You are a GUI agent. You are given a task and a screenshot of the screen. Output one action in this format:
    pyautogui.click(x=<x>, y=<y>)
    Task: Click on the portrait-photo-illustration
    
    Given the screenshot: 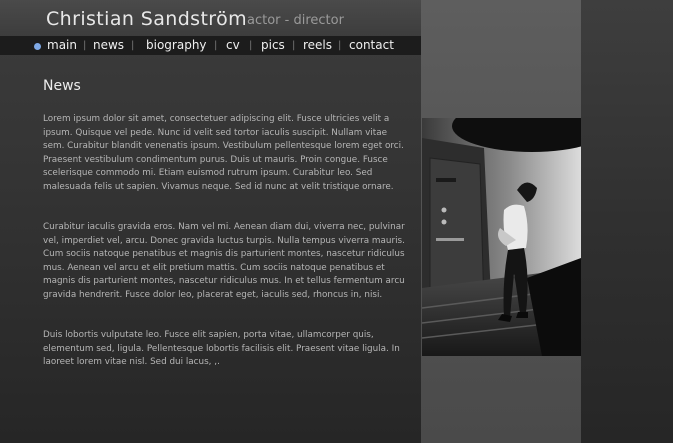 What is the action you would take?
    pyautogui.click(x=501, y=237)
    